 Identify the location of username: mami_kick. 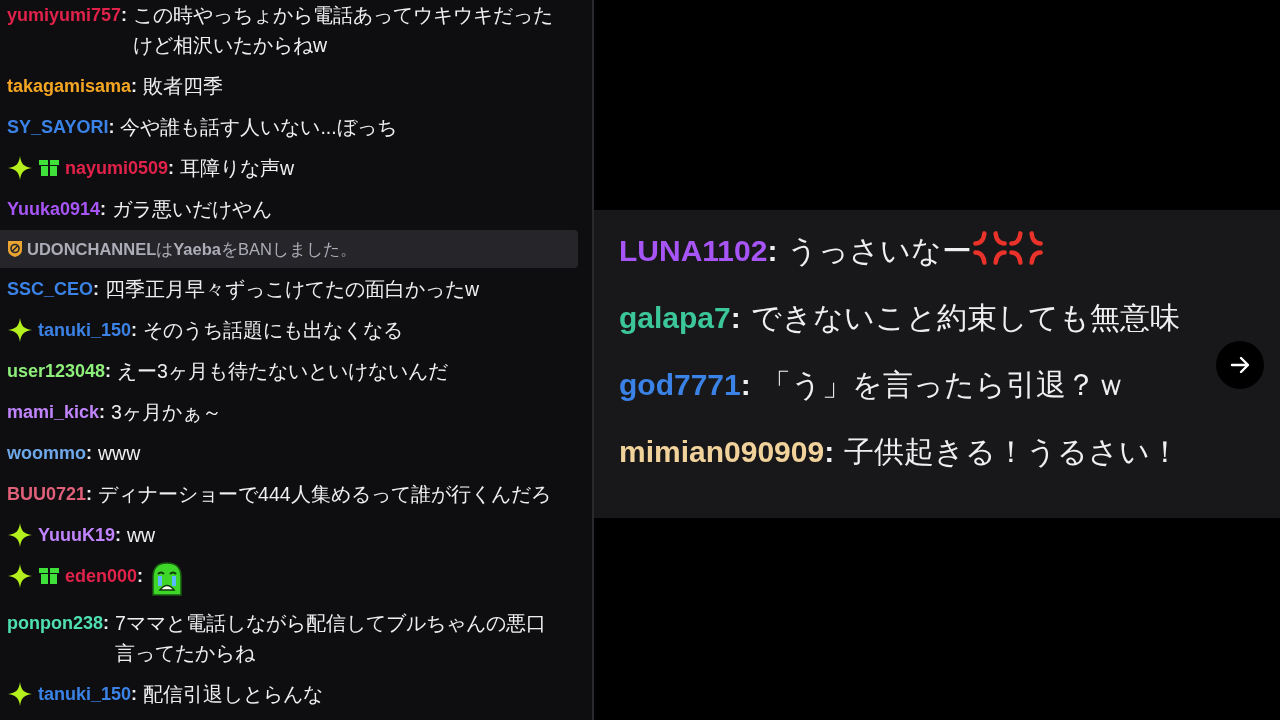
(53, 412).